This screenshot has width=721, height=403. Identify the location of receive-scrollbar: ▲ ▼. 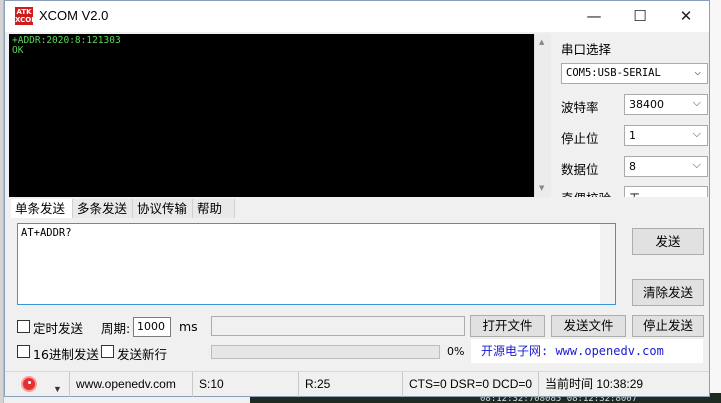
(542, 115).